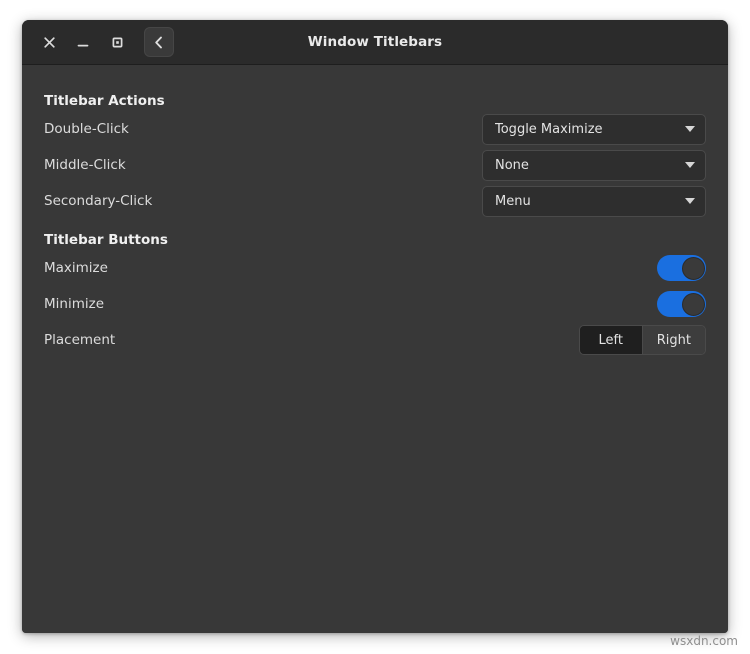  I want to click on section-heading: Titlebar Buttons, so click(106, 240).